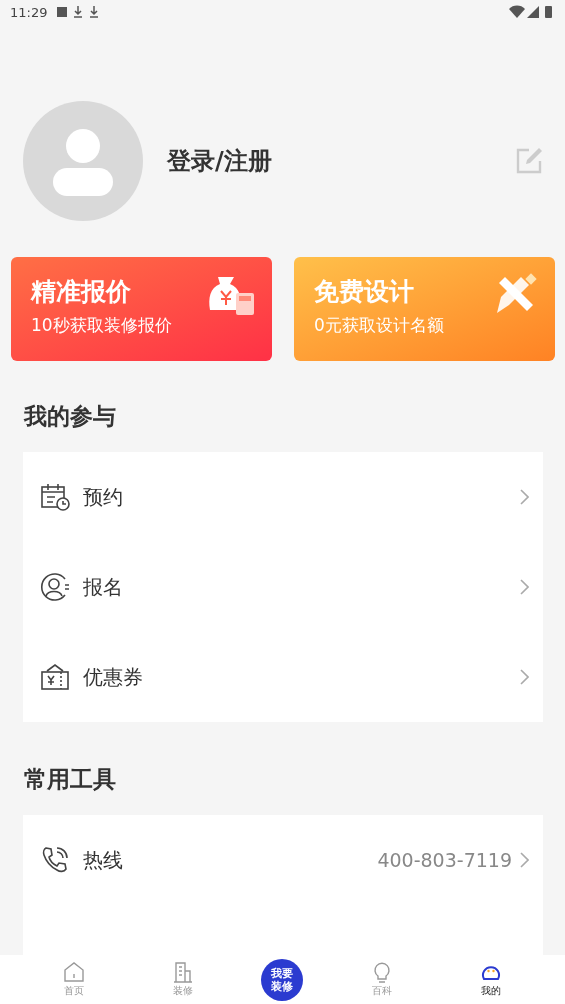  Describe the element at coordinates (55, 677) in the screenshot. I see `coupon-icon` at that location.